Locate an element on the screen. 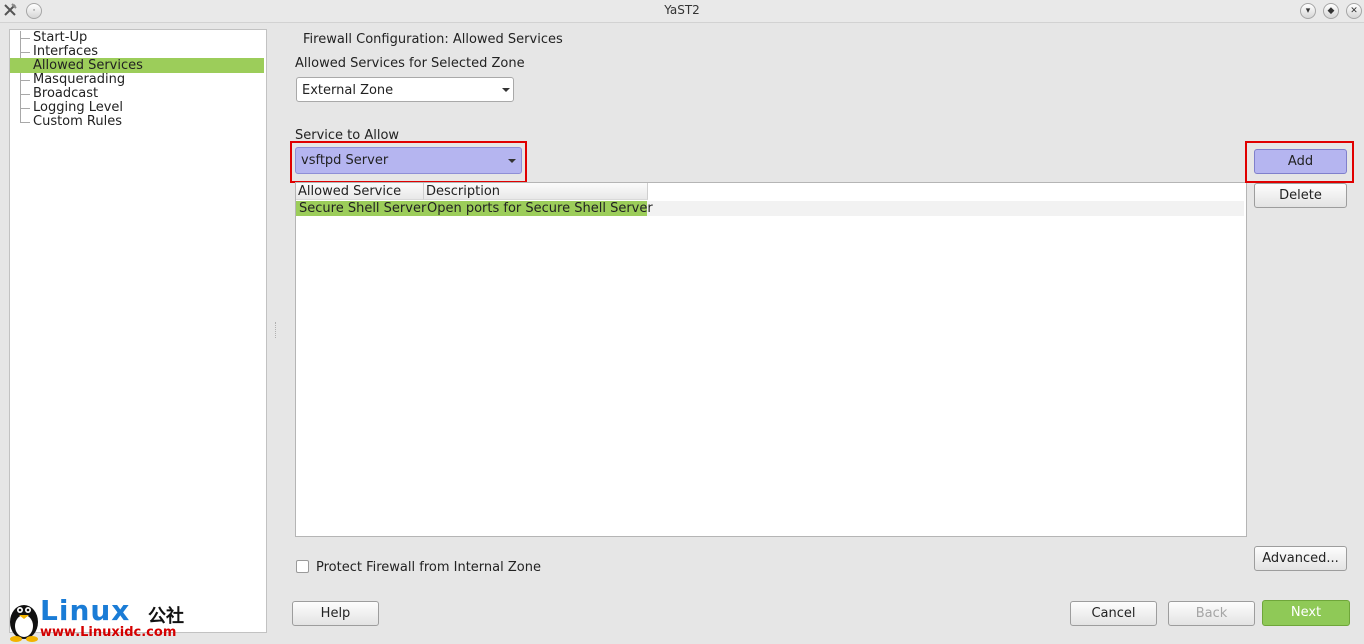 The image size is (1364, 644). help-button: Help is located at coordinates (335, 613).